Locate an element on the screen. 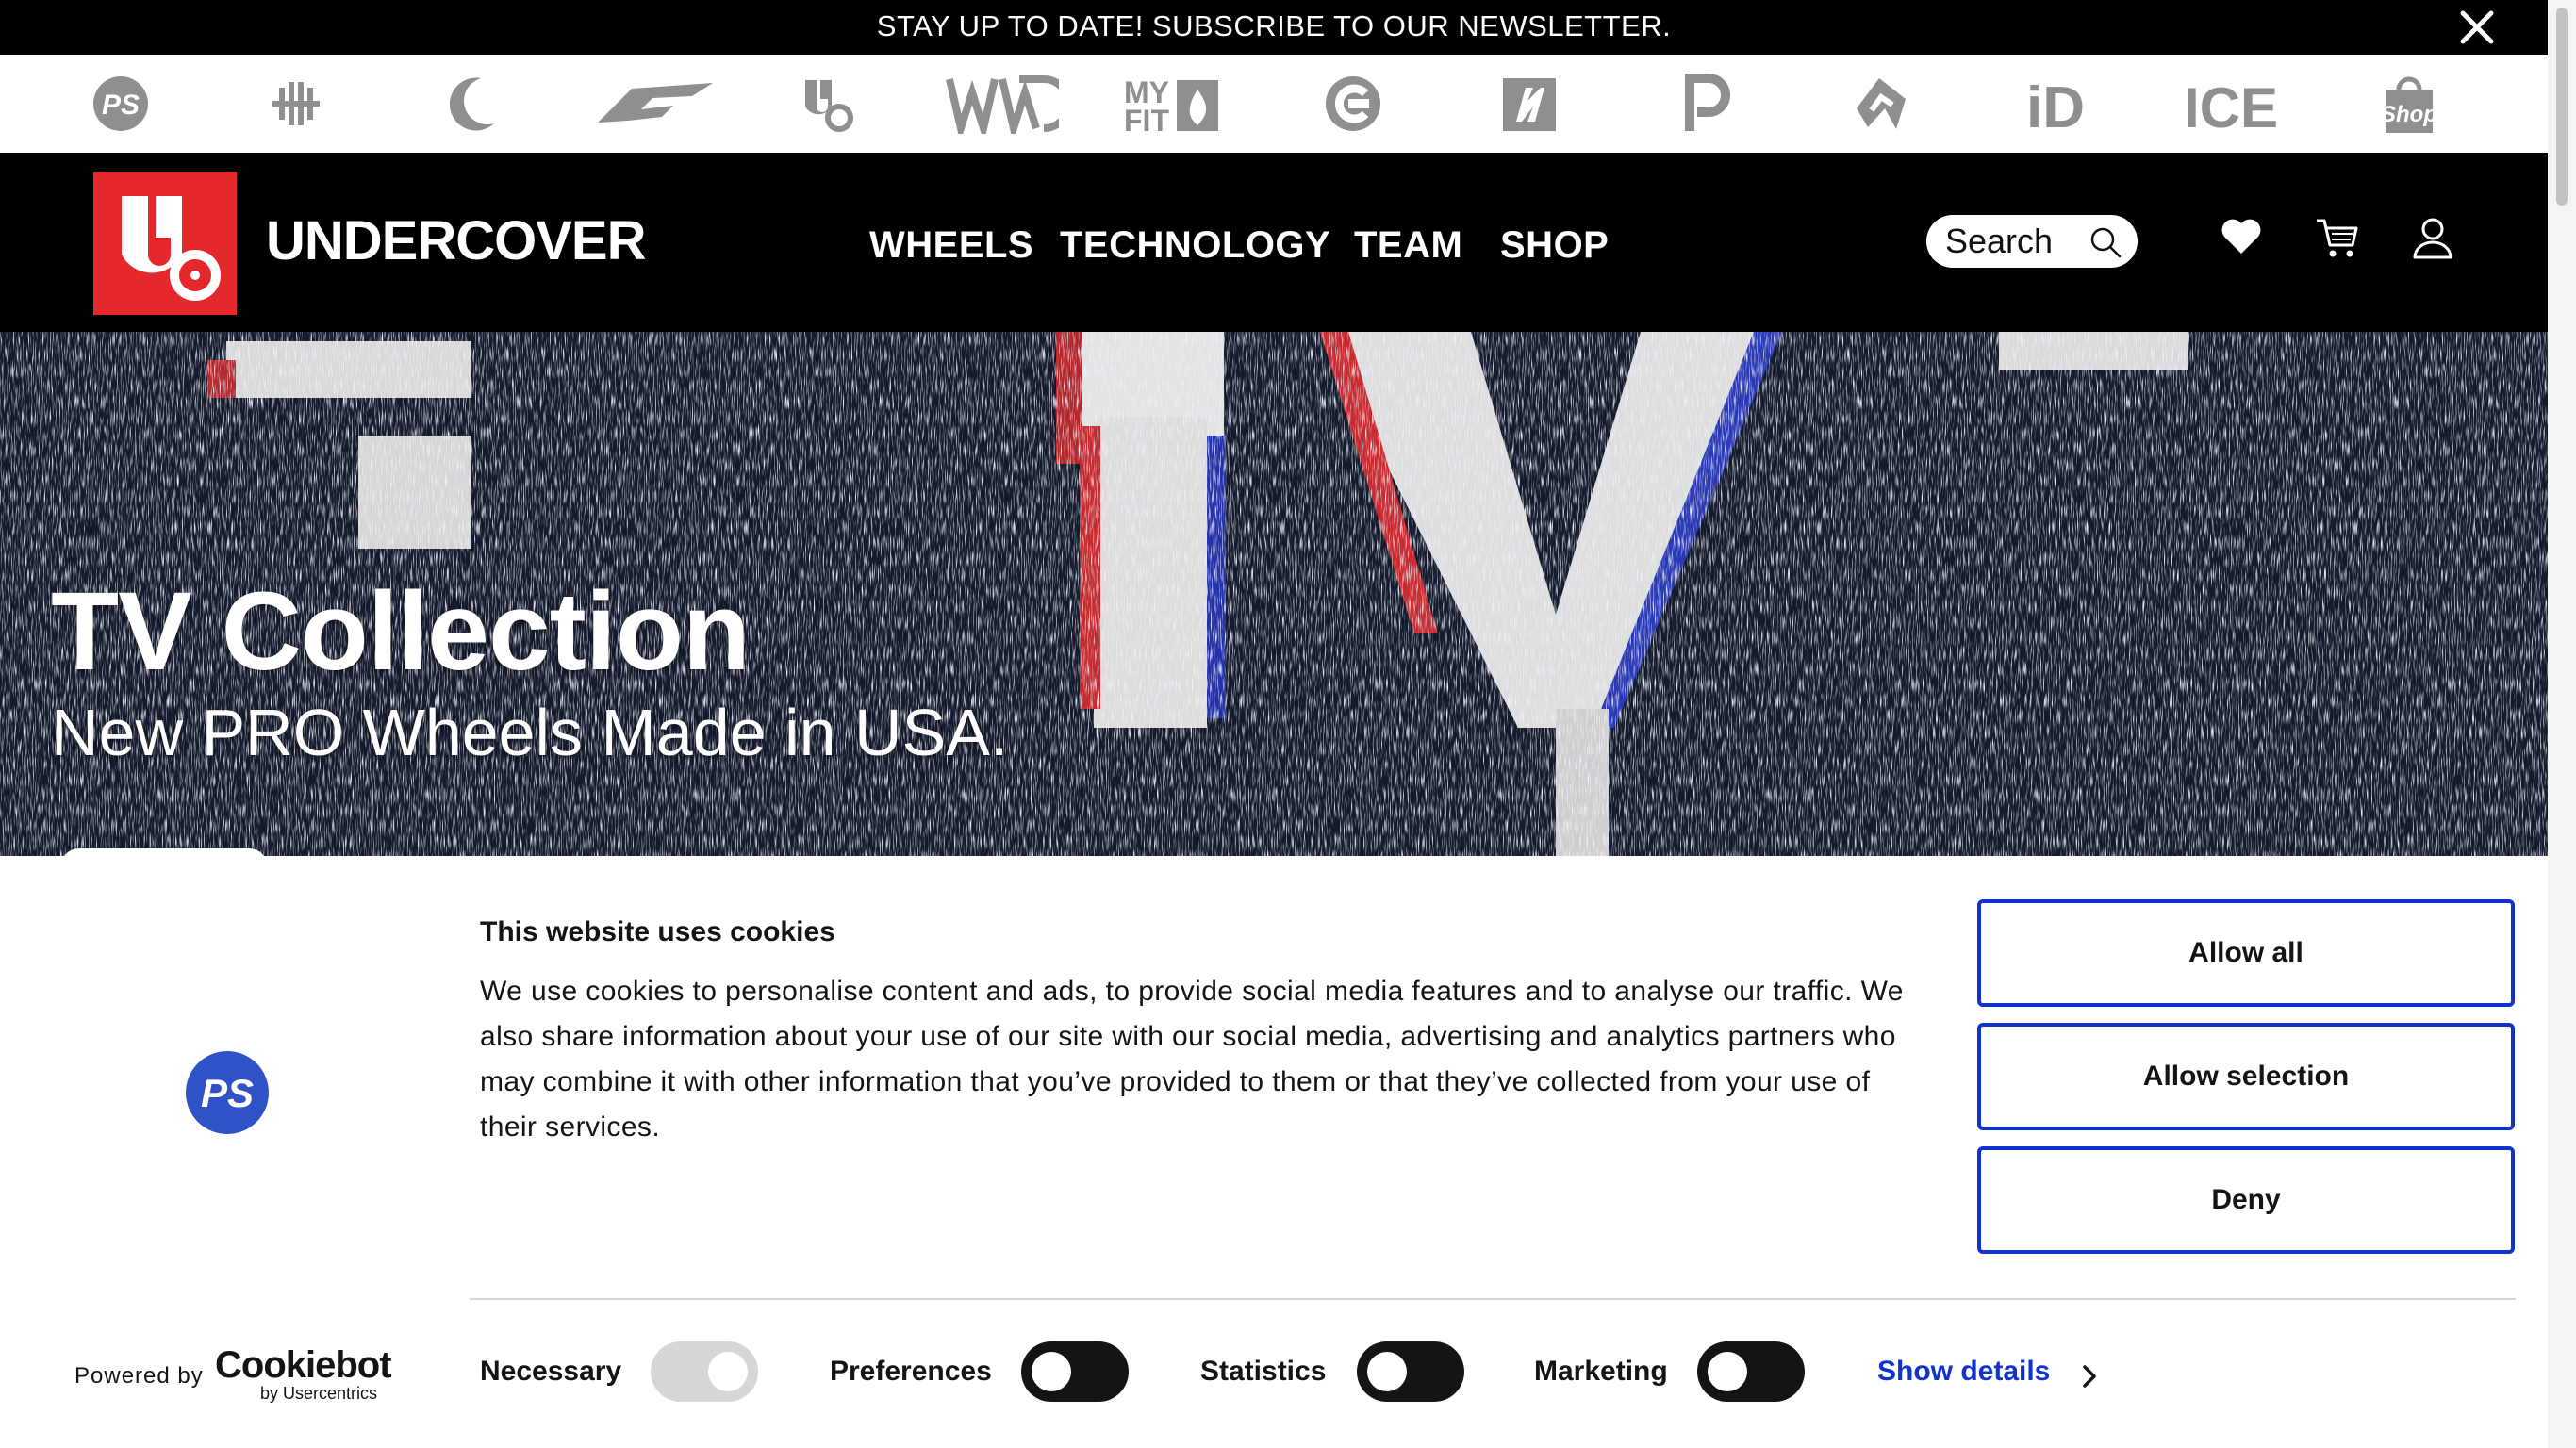 This screenshot has width=2576, height=1448. c-brand-icon is located at coordinates (1353, 103).